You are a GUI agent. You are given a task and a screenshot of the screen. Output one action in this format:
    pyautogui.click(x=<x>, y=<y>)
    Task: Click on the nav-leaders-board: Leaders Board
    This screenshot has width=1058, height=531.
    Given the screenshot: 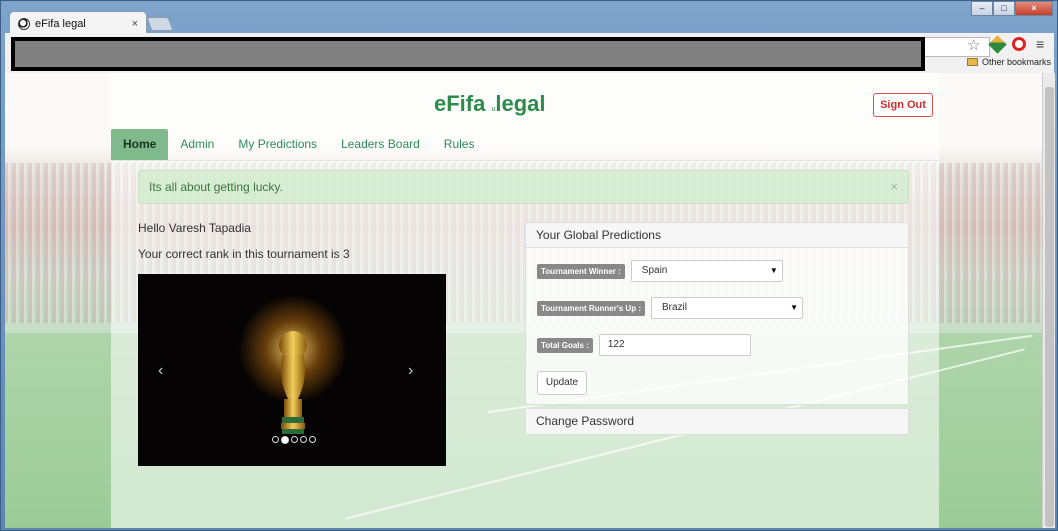 What is the action you would take?
    pyautogui.click(x=380, y=144)
    